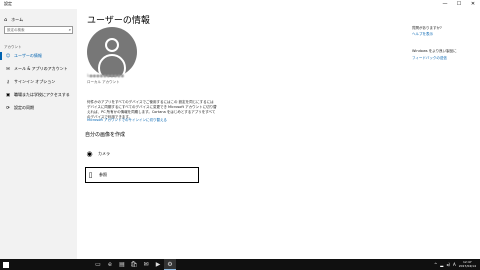  Describe the element at coordinates (28, 55) in the screenshot. I see `sidebar-item-label: ユーザーの情報` at that location.